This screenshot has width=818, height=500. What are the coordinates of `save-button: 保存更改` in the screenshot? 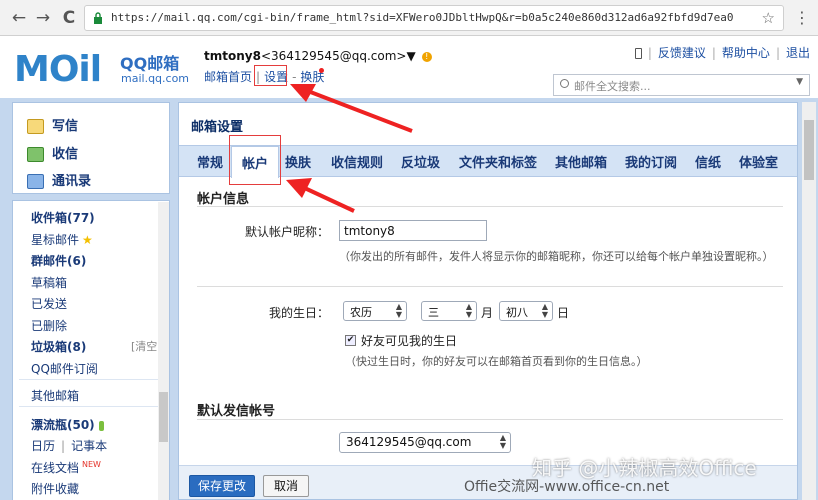 It's located at (222, 486).